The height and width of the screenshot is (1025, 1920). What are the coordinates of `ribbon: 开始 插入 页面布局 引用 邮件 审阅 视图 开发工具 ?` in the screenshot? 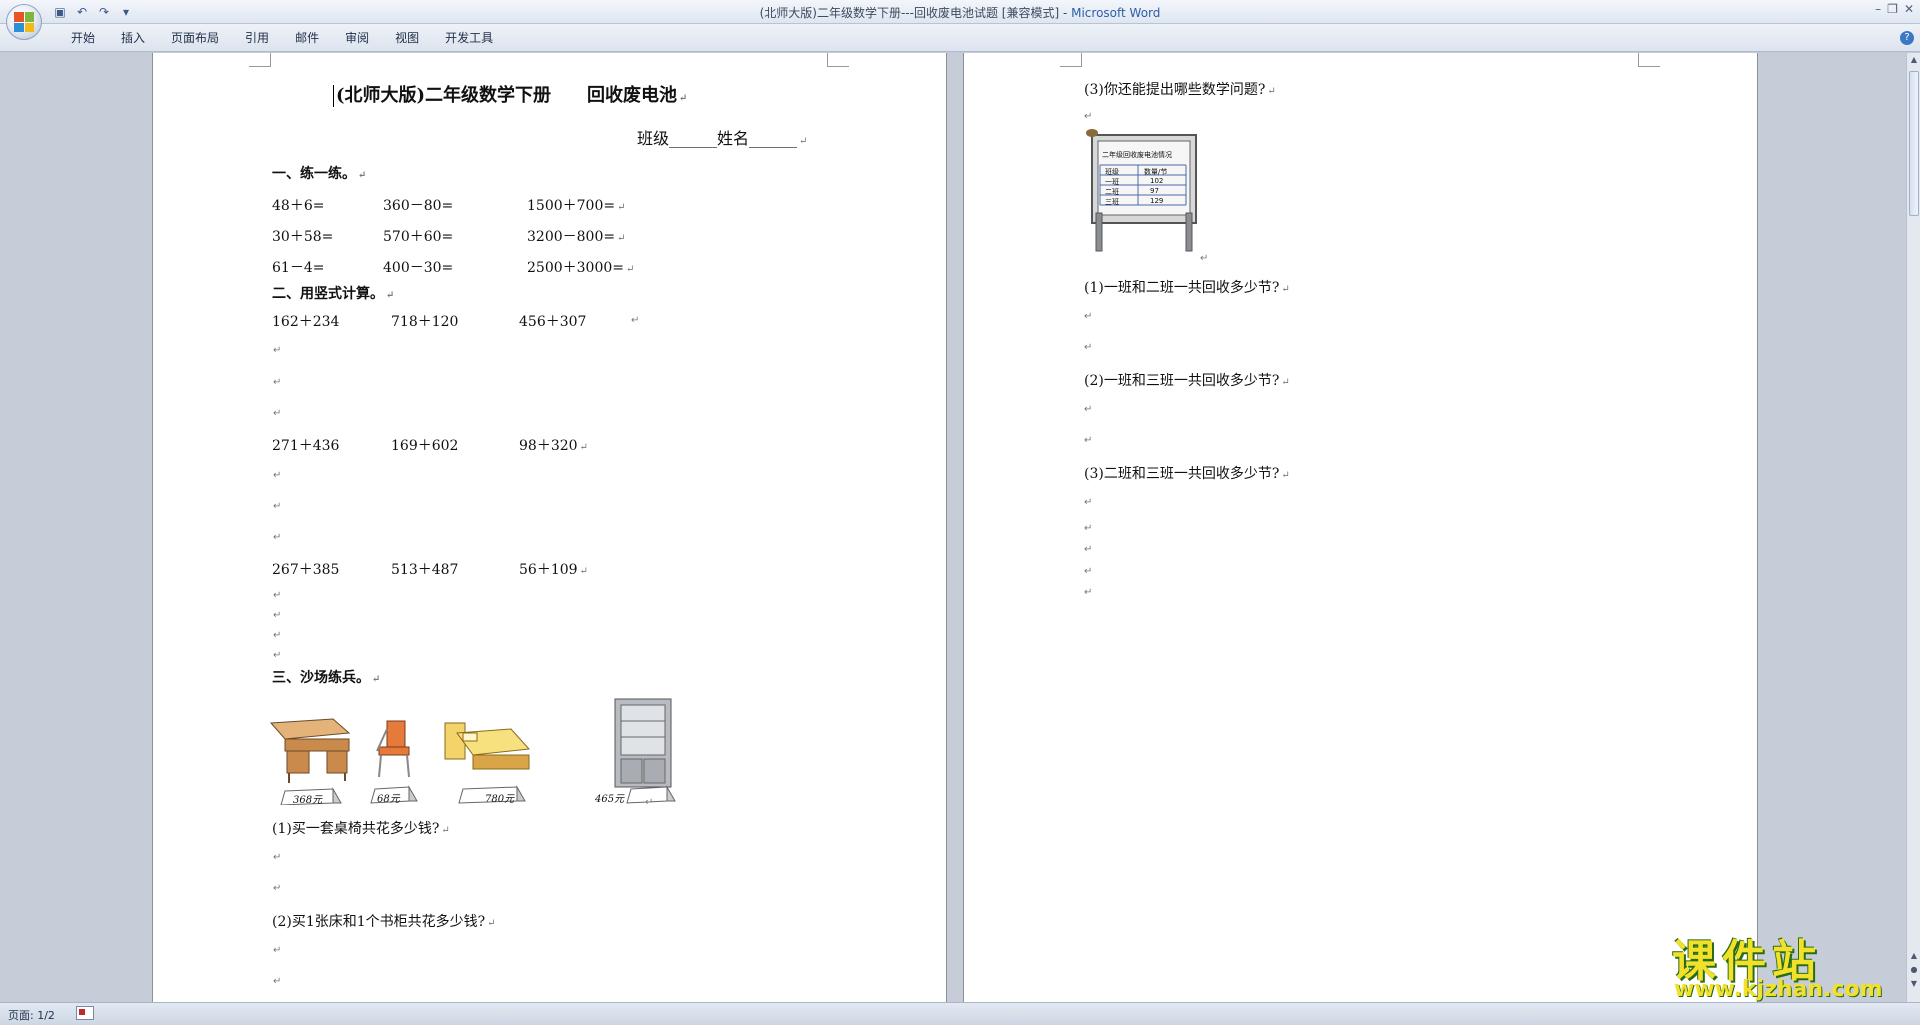 It's located at (960, 38).